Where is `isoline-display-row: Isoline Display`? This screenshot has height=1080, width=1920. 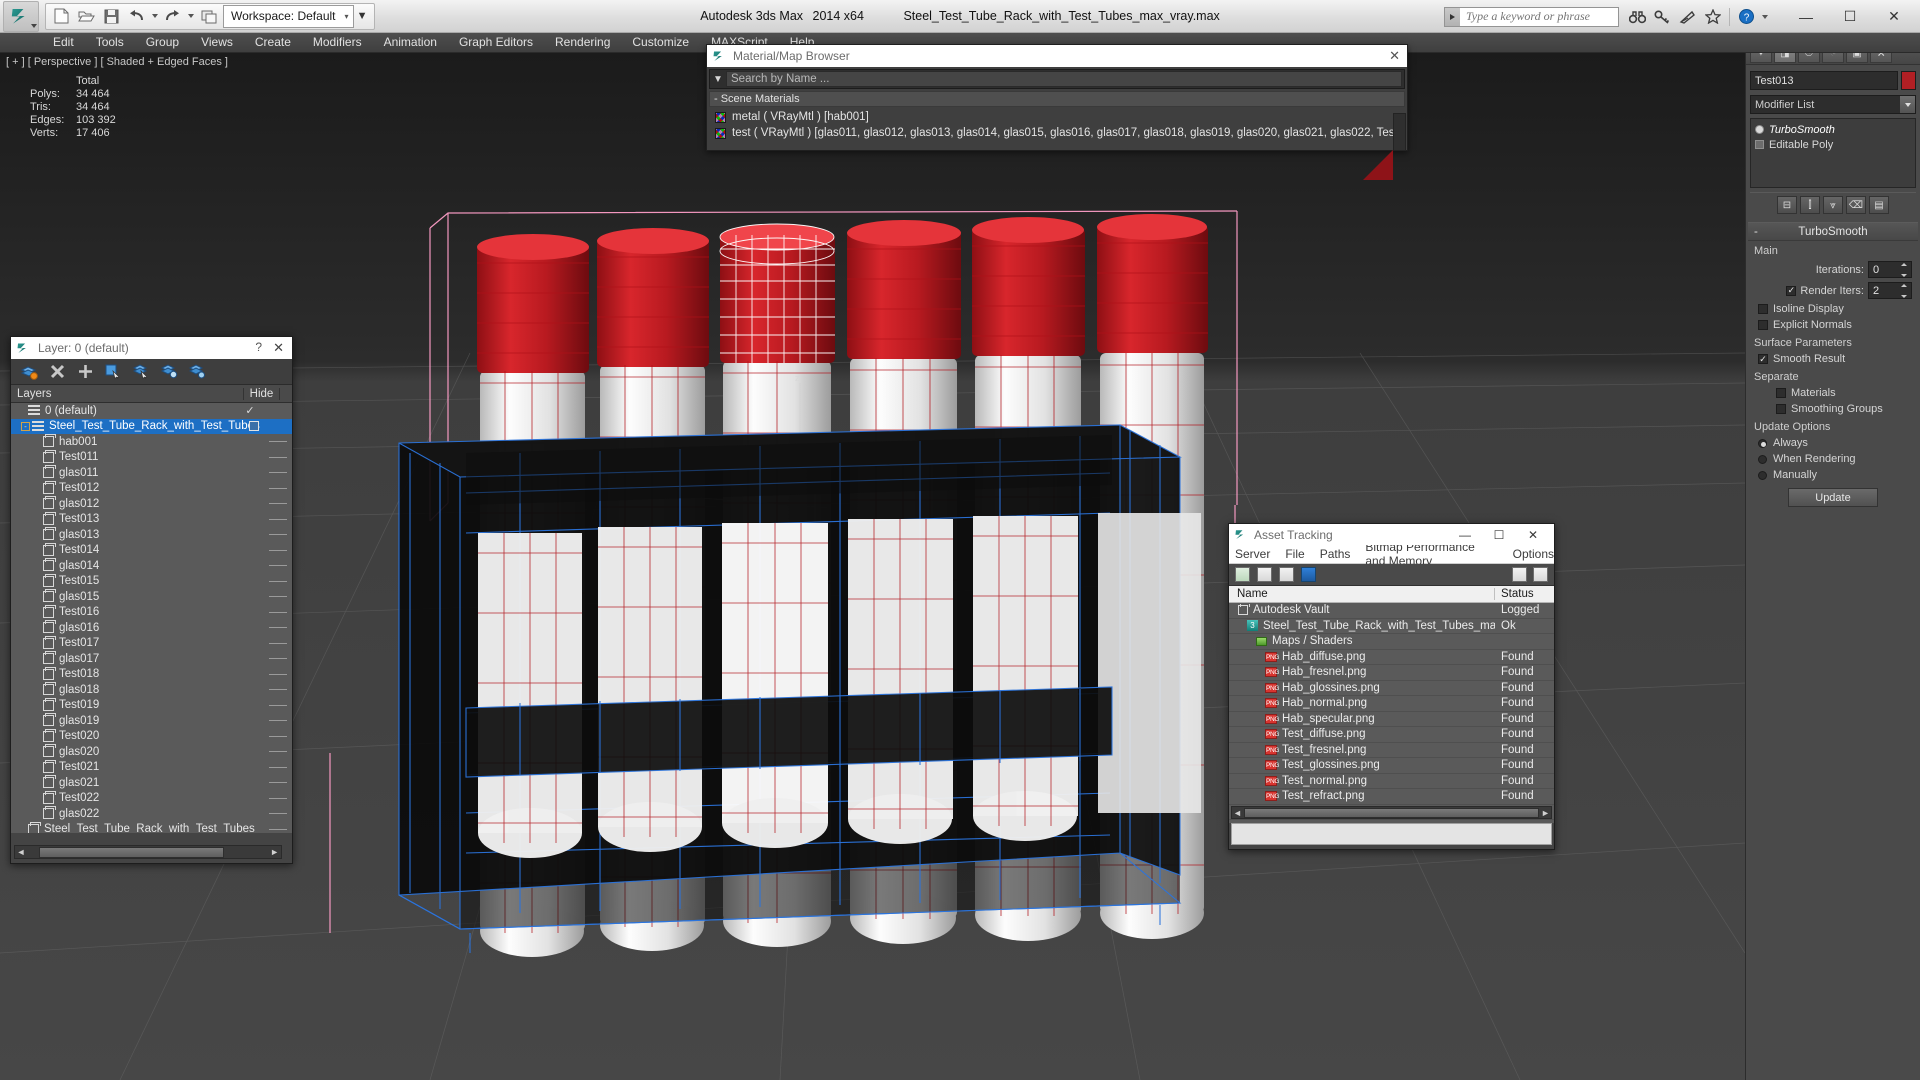 isoline-display-row: Isoline Display is located at coordinates (1833, 309).